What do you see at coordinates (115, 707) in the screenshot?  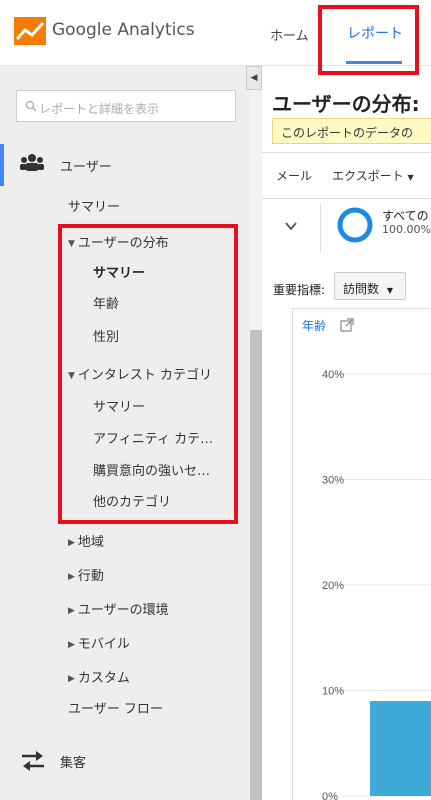 I see `sidebar-item-users-flow: ユーザー フロー` at bounding box center [115, 707].